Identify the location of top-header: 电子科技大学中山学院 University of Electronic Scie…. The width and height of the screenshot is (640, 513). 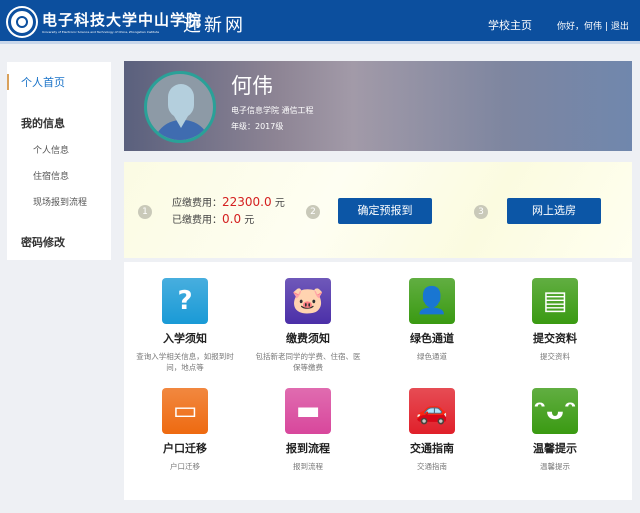
(320, 22).